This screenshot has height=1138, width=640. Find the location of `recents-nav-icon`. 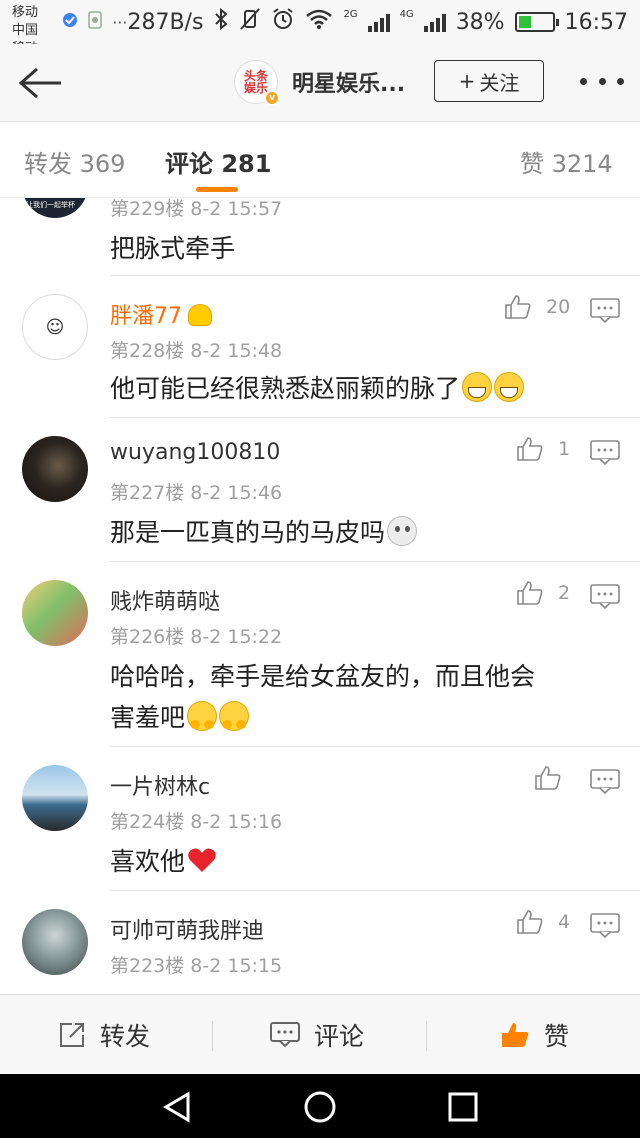

recents-nav-icon is located at coordinates (463, 1107).